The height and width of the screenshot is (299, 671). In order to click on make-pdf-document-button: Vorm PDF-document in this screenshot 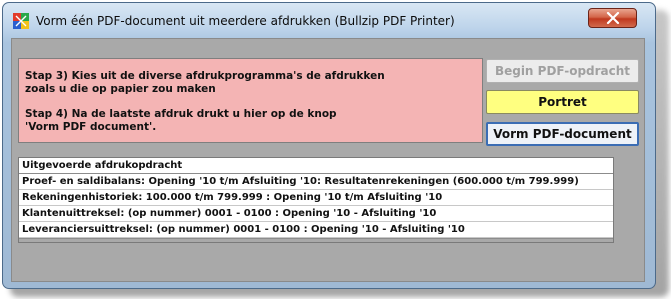, I will do `click(562, 134)`.